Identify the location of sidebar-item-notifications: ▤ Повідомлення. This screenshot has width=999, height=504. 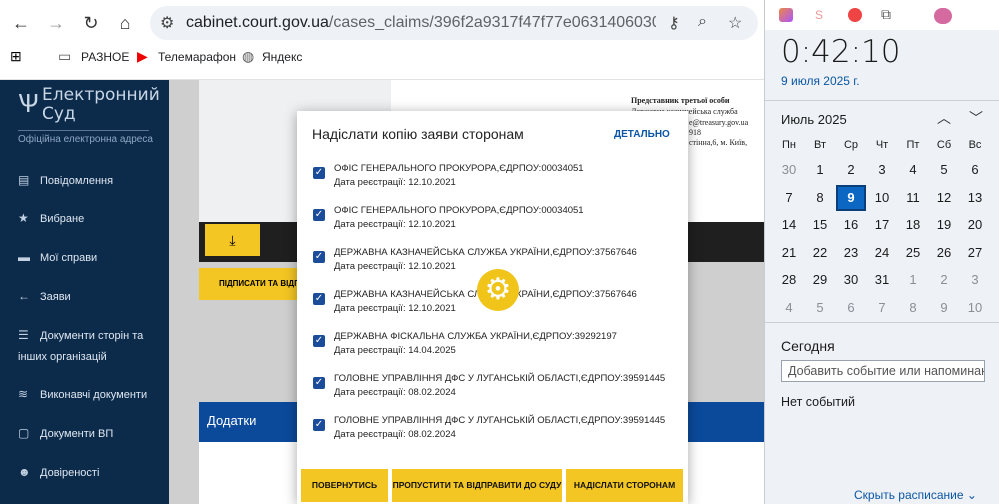
(93, 181).